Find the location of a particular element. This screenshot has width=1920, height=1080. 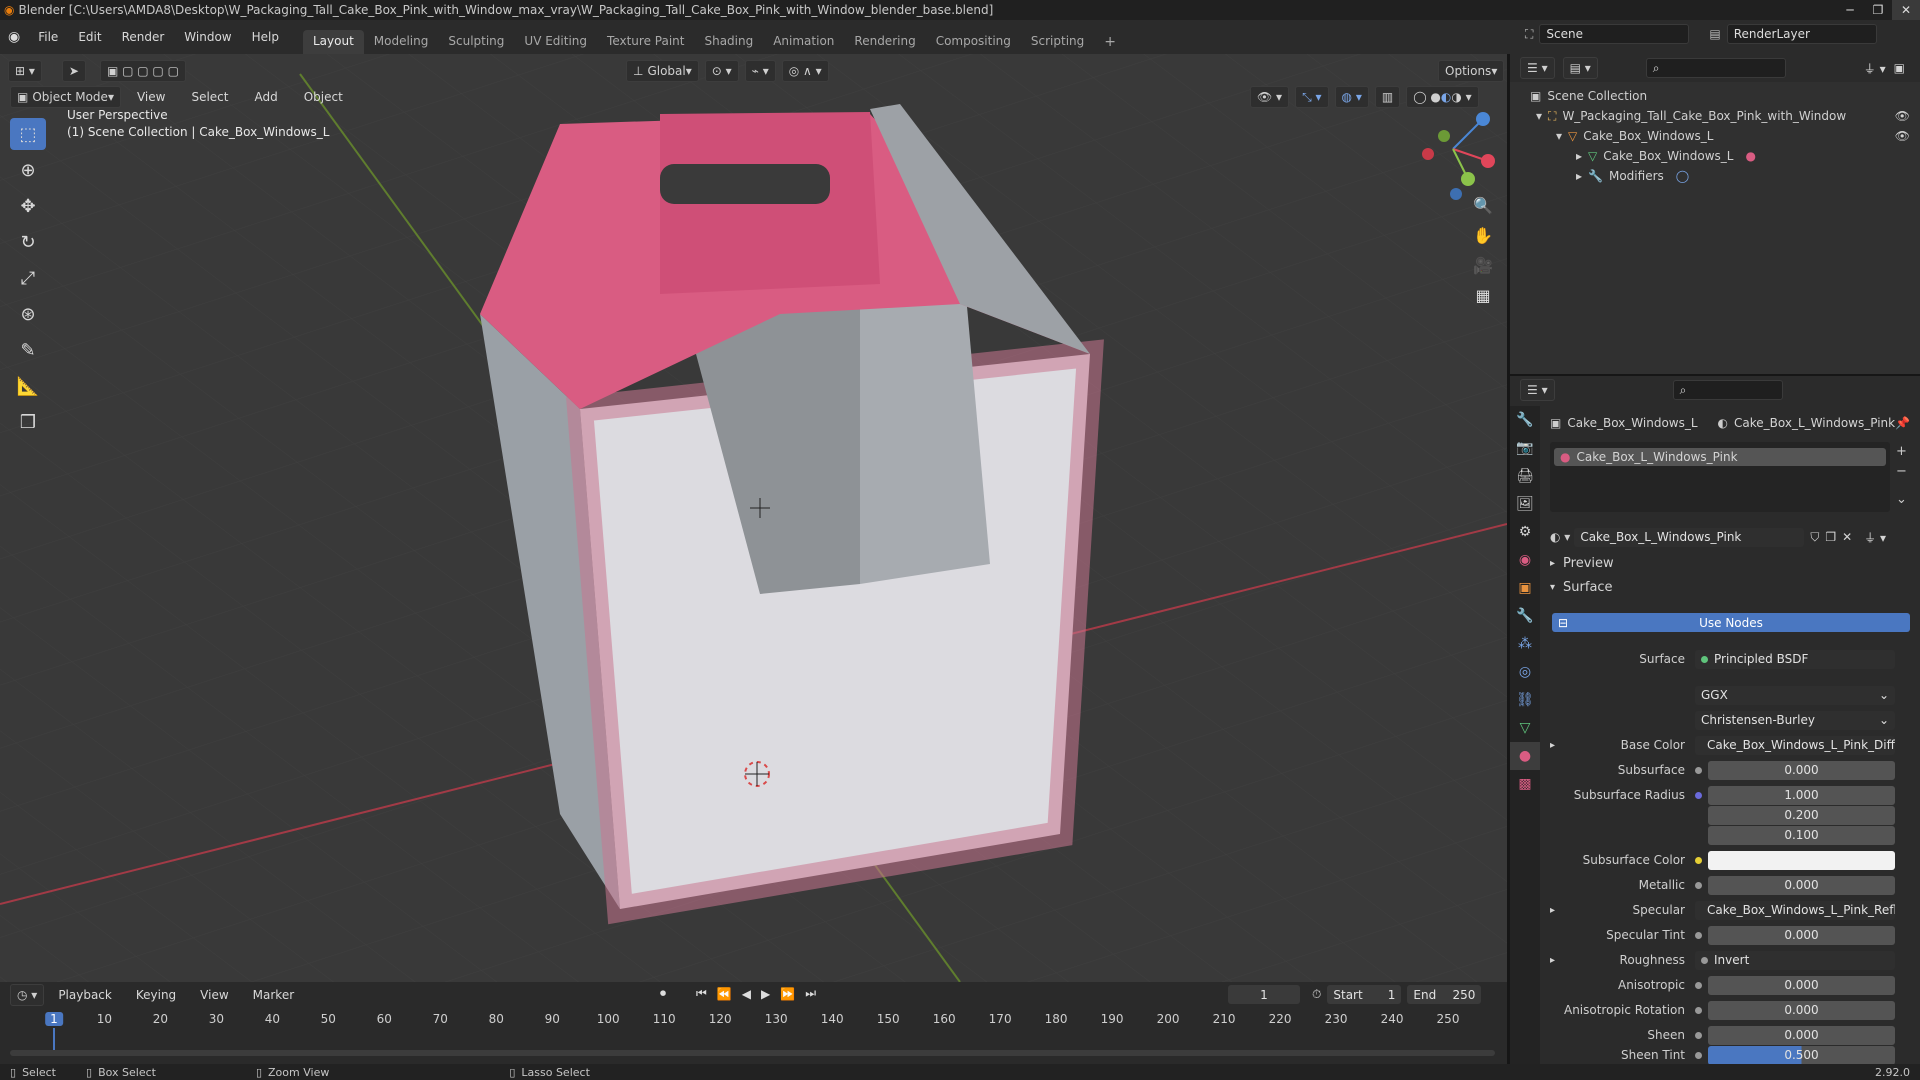

roughness-field: Invert is located at coordinates (1795, 960).